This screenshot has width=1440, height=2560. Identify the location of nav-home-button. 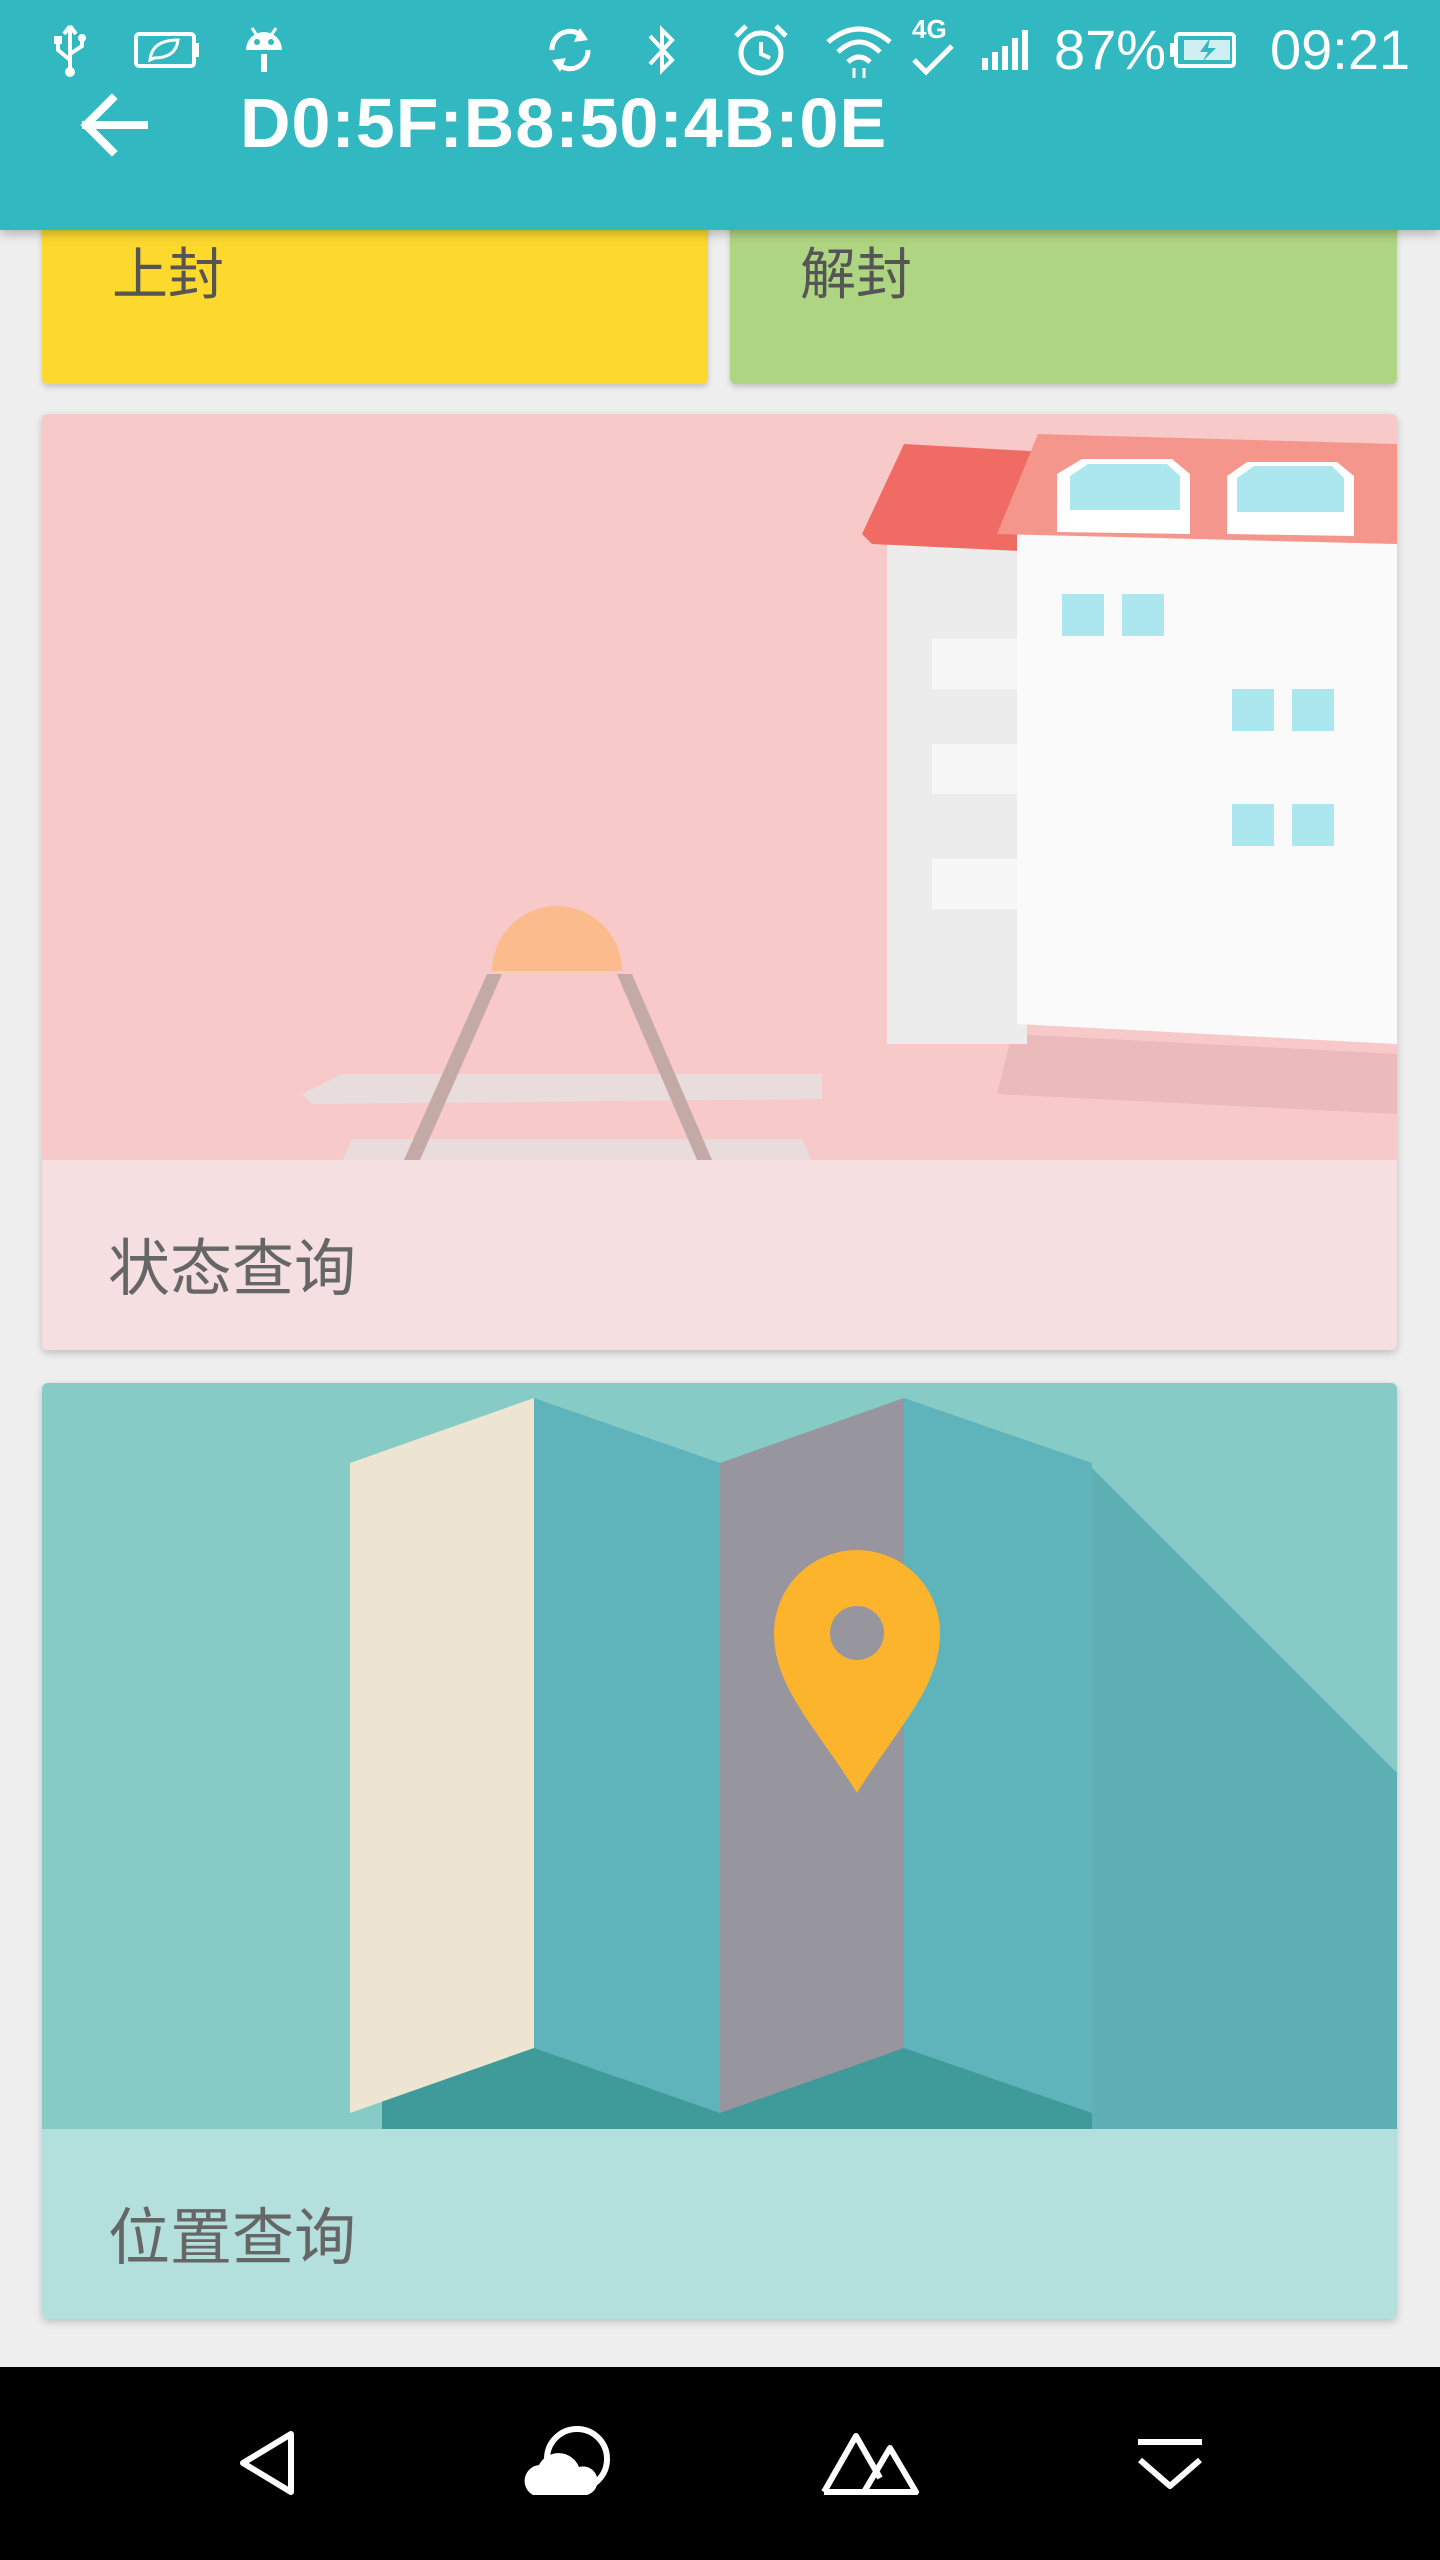
(570, 2463).